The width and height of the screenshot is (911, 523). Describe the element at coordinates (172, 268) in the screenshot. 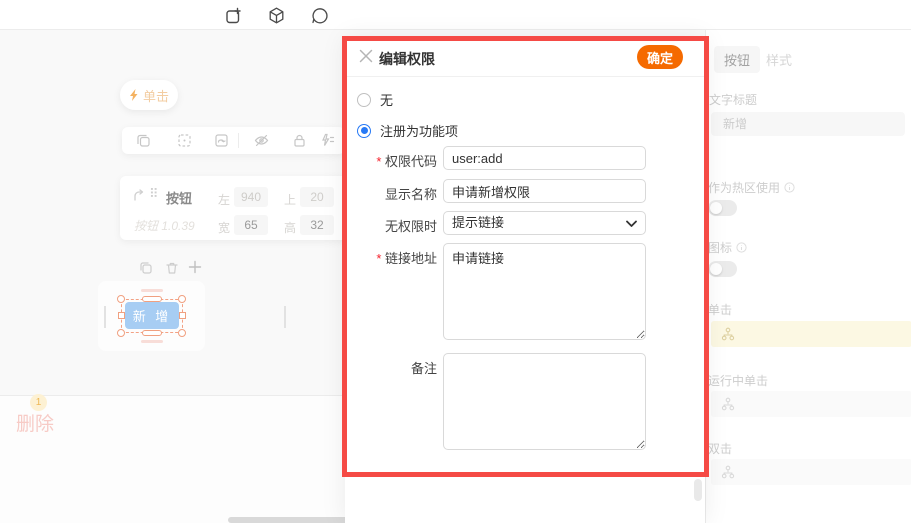

I see `trash-icon` at that location.